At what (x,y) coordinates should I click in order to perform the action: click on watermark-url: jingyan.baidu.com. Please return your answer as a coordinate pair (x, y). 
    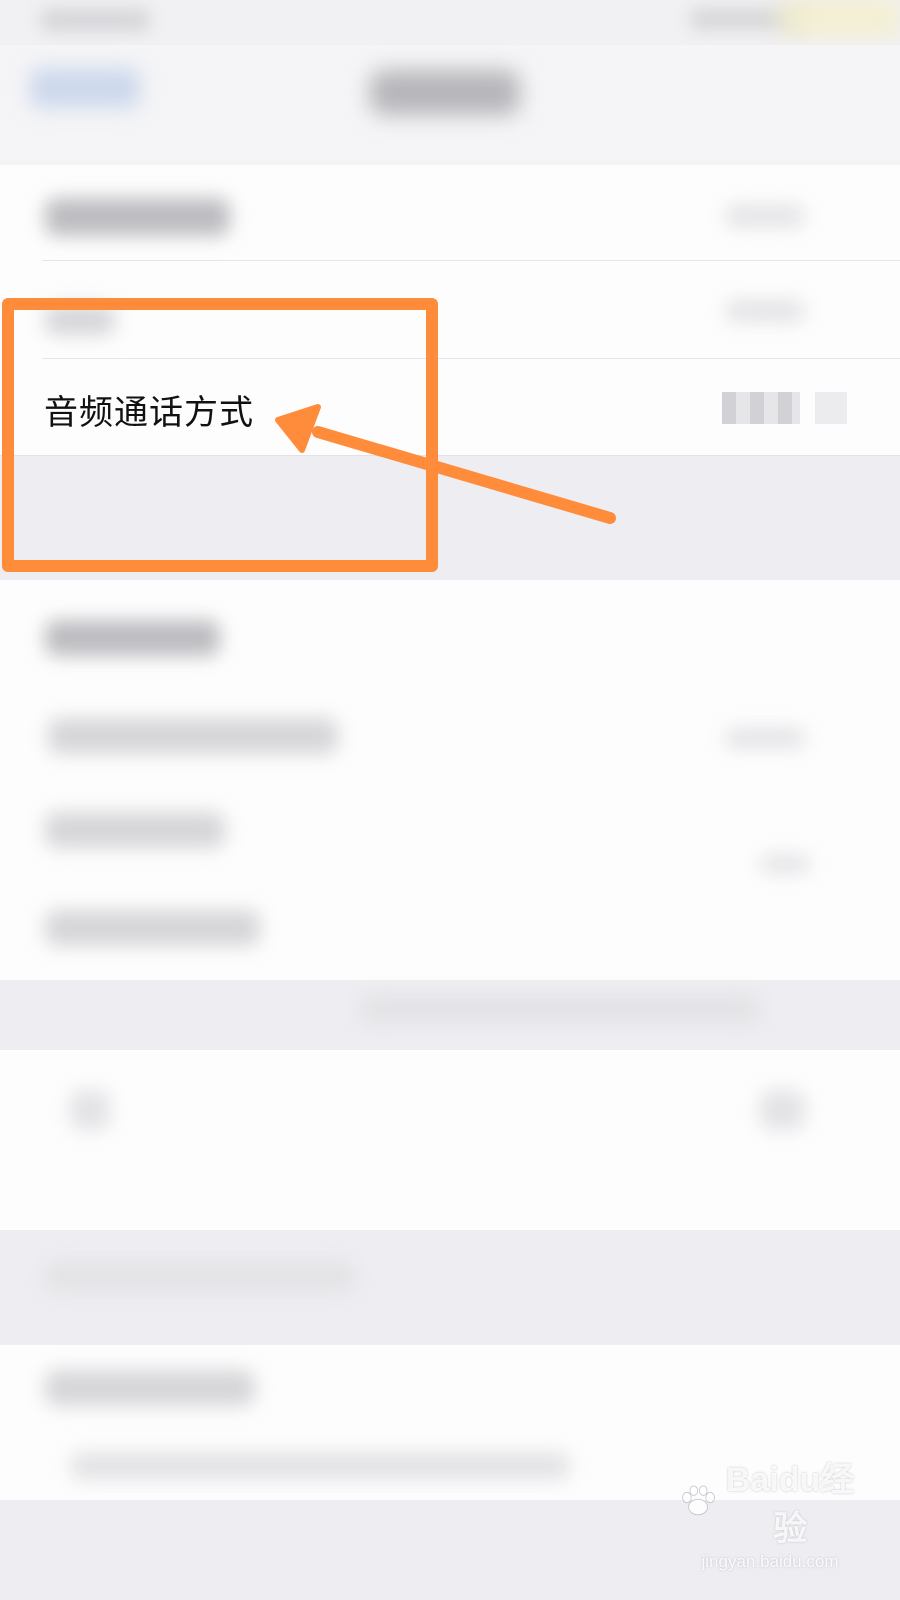
    Looking at the image, I should click on (770, 1561).